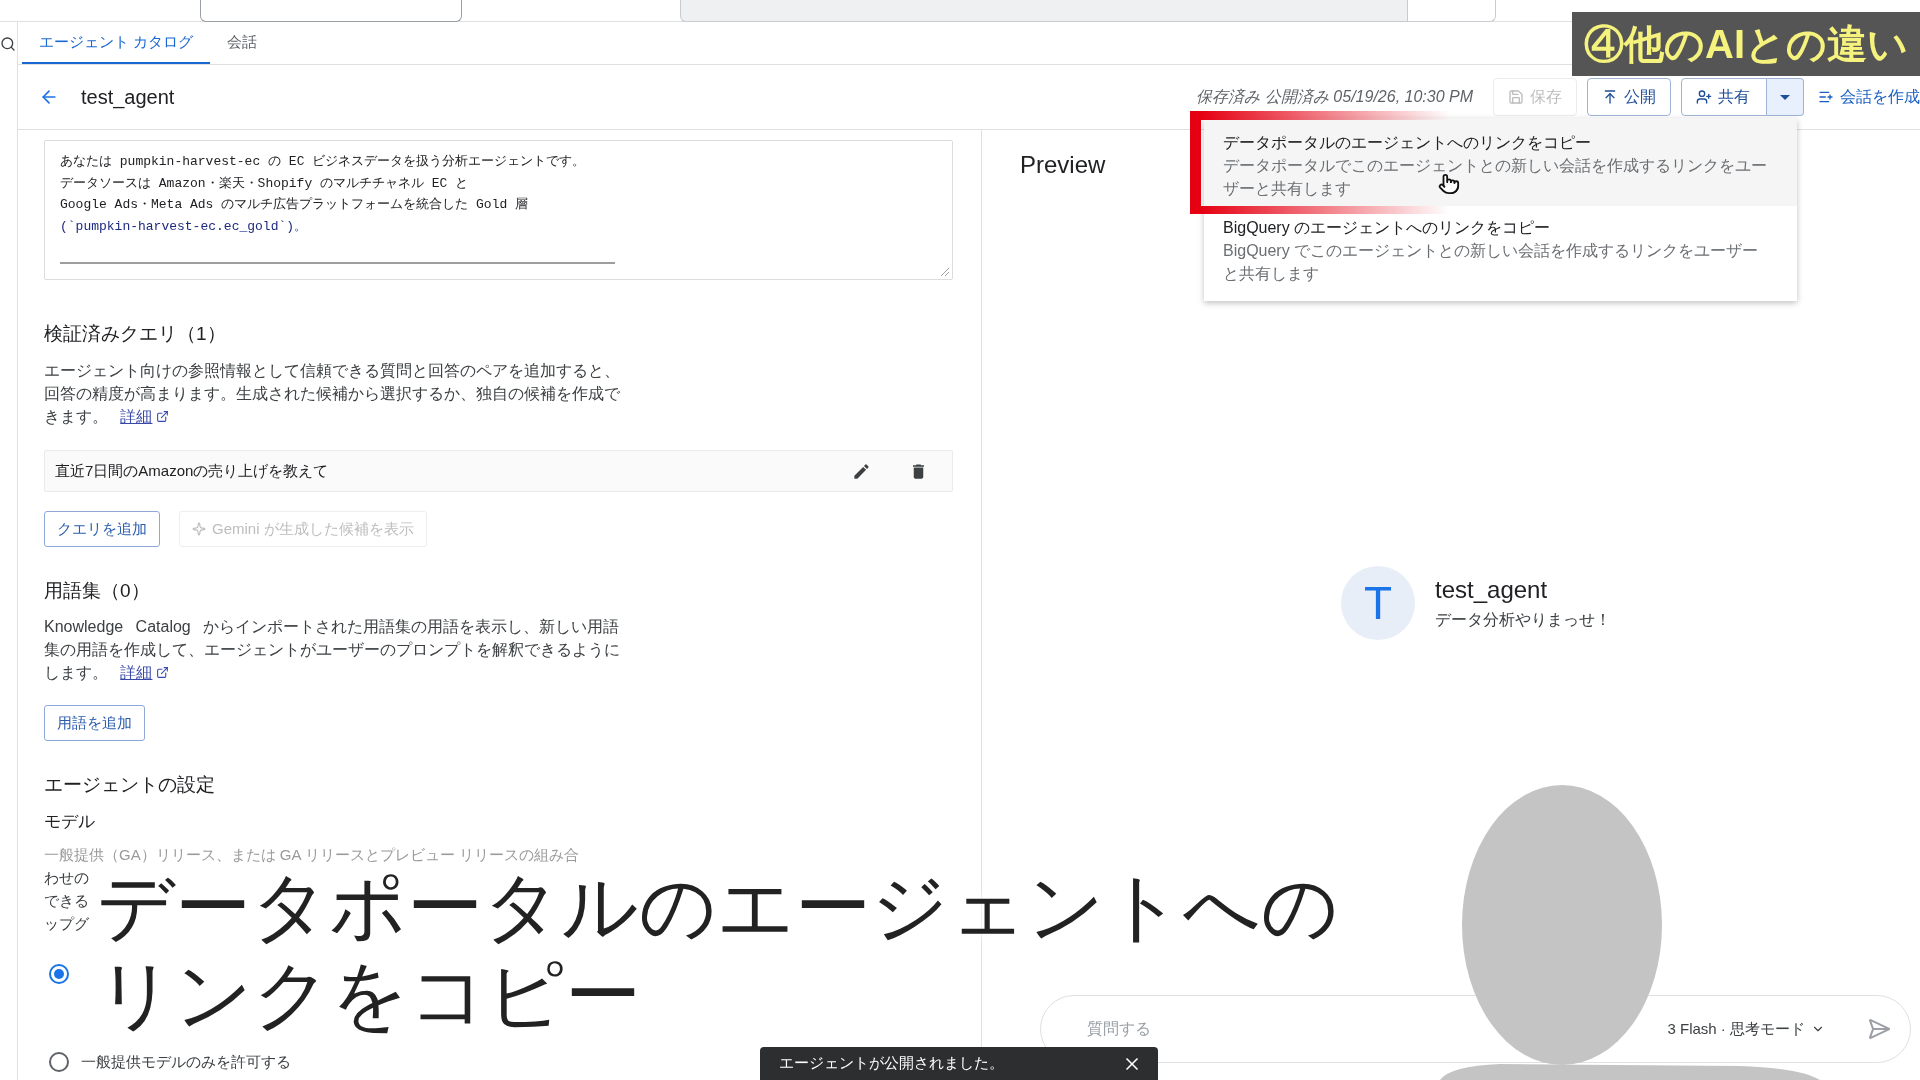 This screenshot has width=1920, height=1080. I want to click on model-description-line: 一般提供（GA）リリース、または GA リリースとプレビュー リリースの組み合, so click(312, 855).